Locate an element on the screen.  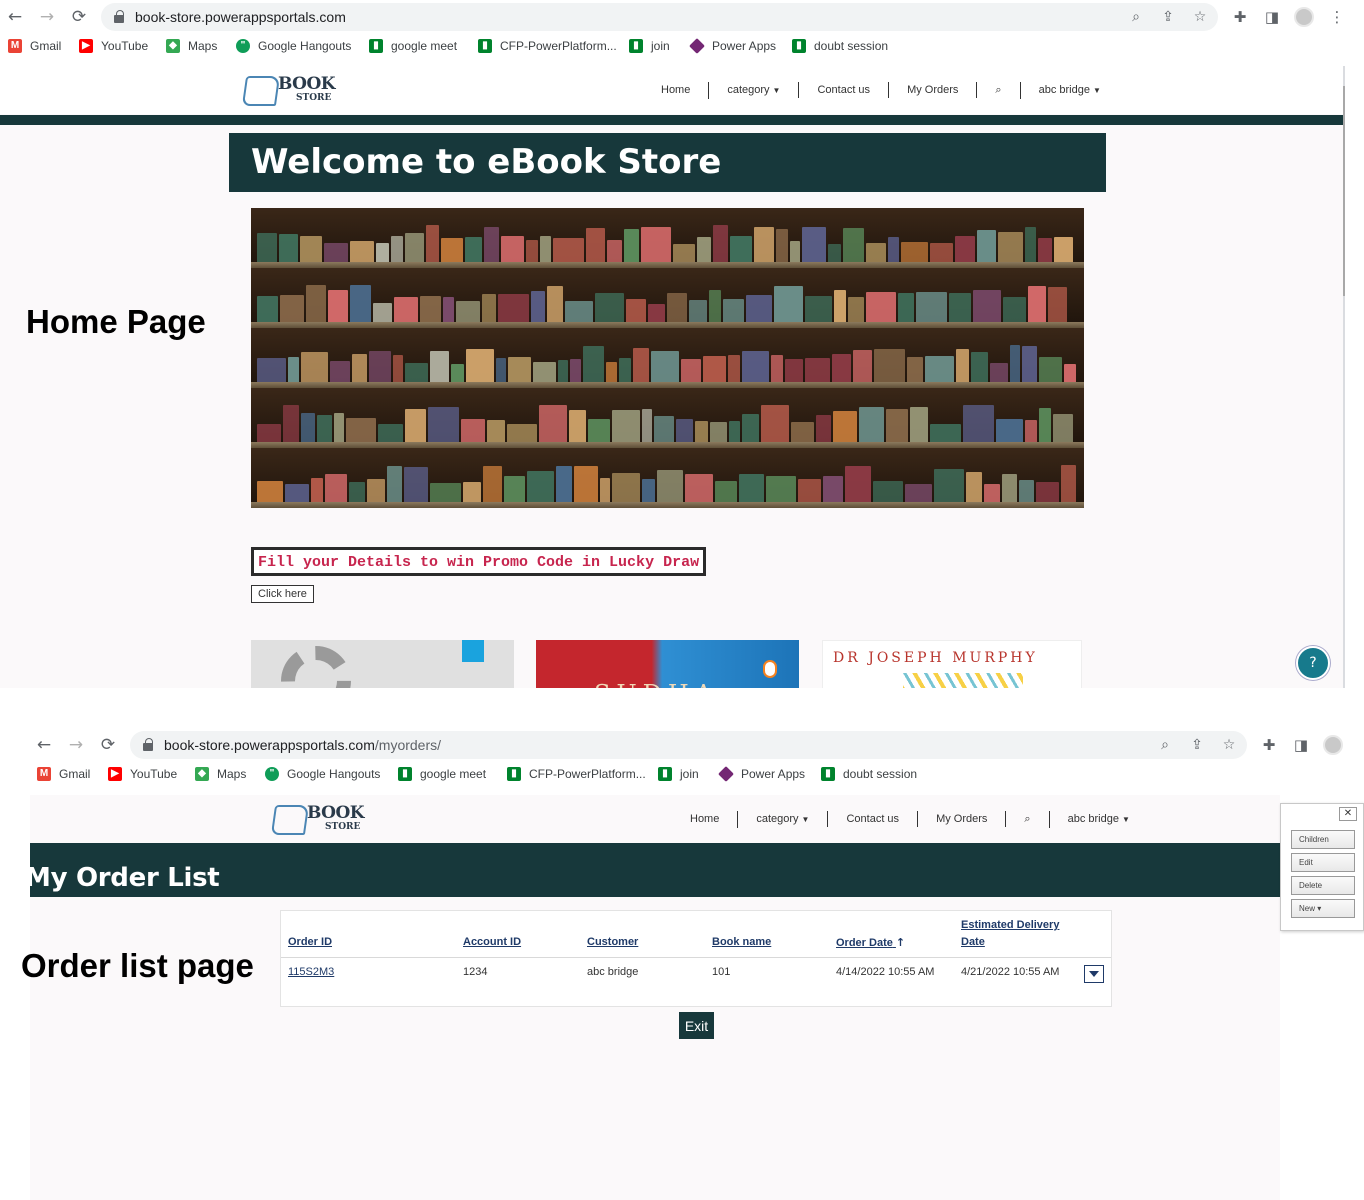
order-list-page-label: Order list page is located at coordinates (137, 965).